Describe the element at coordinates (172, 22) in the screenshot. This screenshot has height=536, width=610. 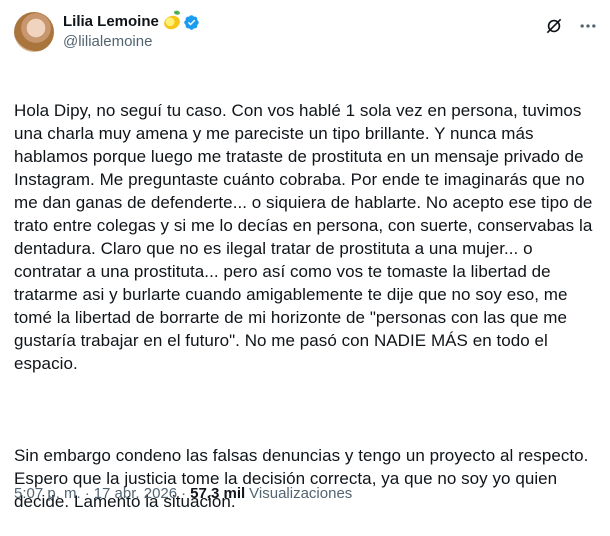
I see `lemon-emoji-icon` at that location.